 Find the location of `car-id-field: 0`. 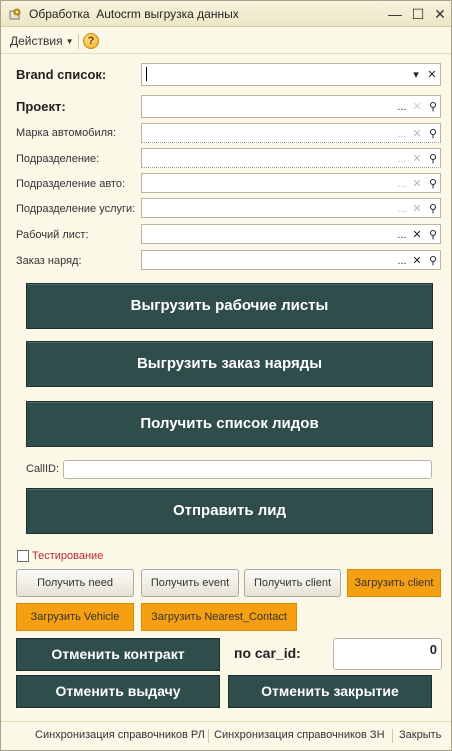

car-id-field: 0 is located at coordinates (387, 654).